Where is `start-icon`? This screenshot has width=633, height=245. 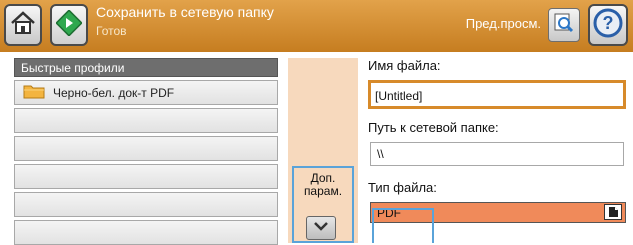 start-icon is located at coordinates (69, 24).